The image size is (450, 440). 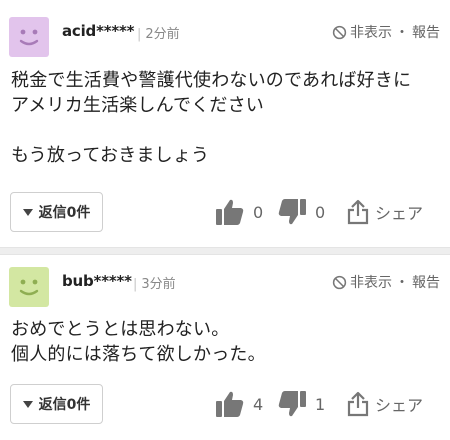 I want to click on reaction-bar: 4 1 シェア, so click(x=329, y=404).